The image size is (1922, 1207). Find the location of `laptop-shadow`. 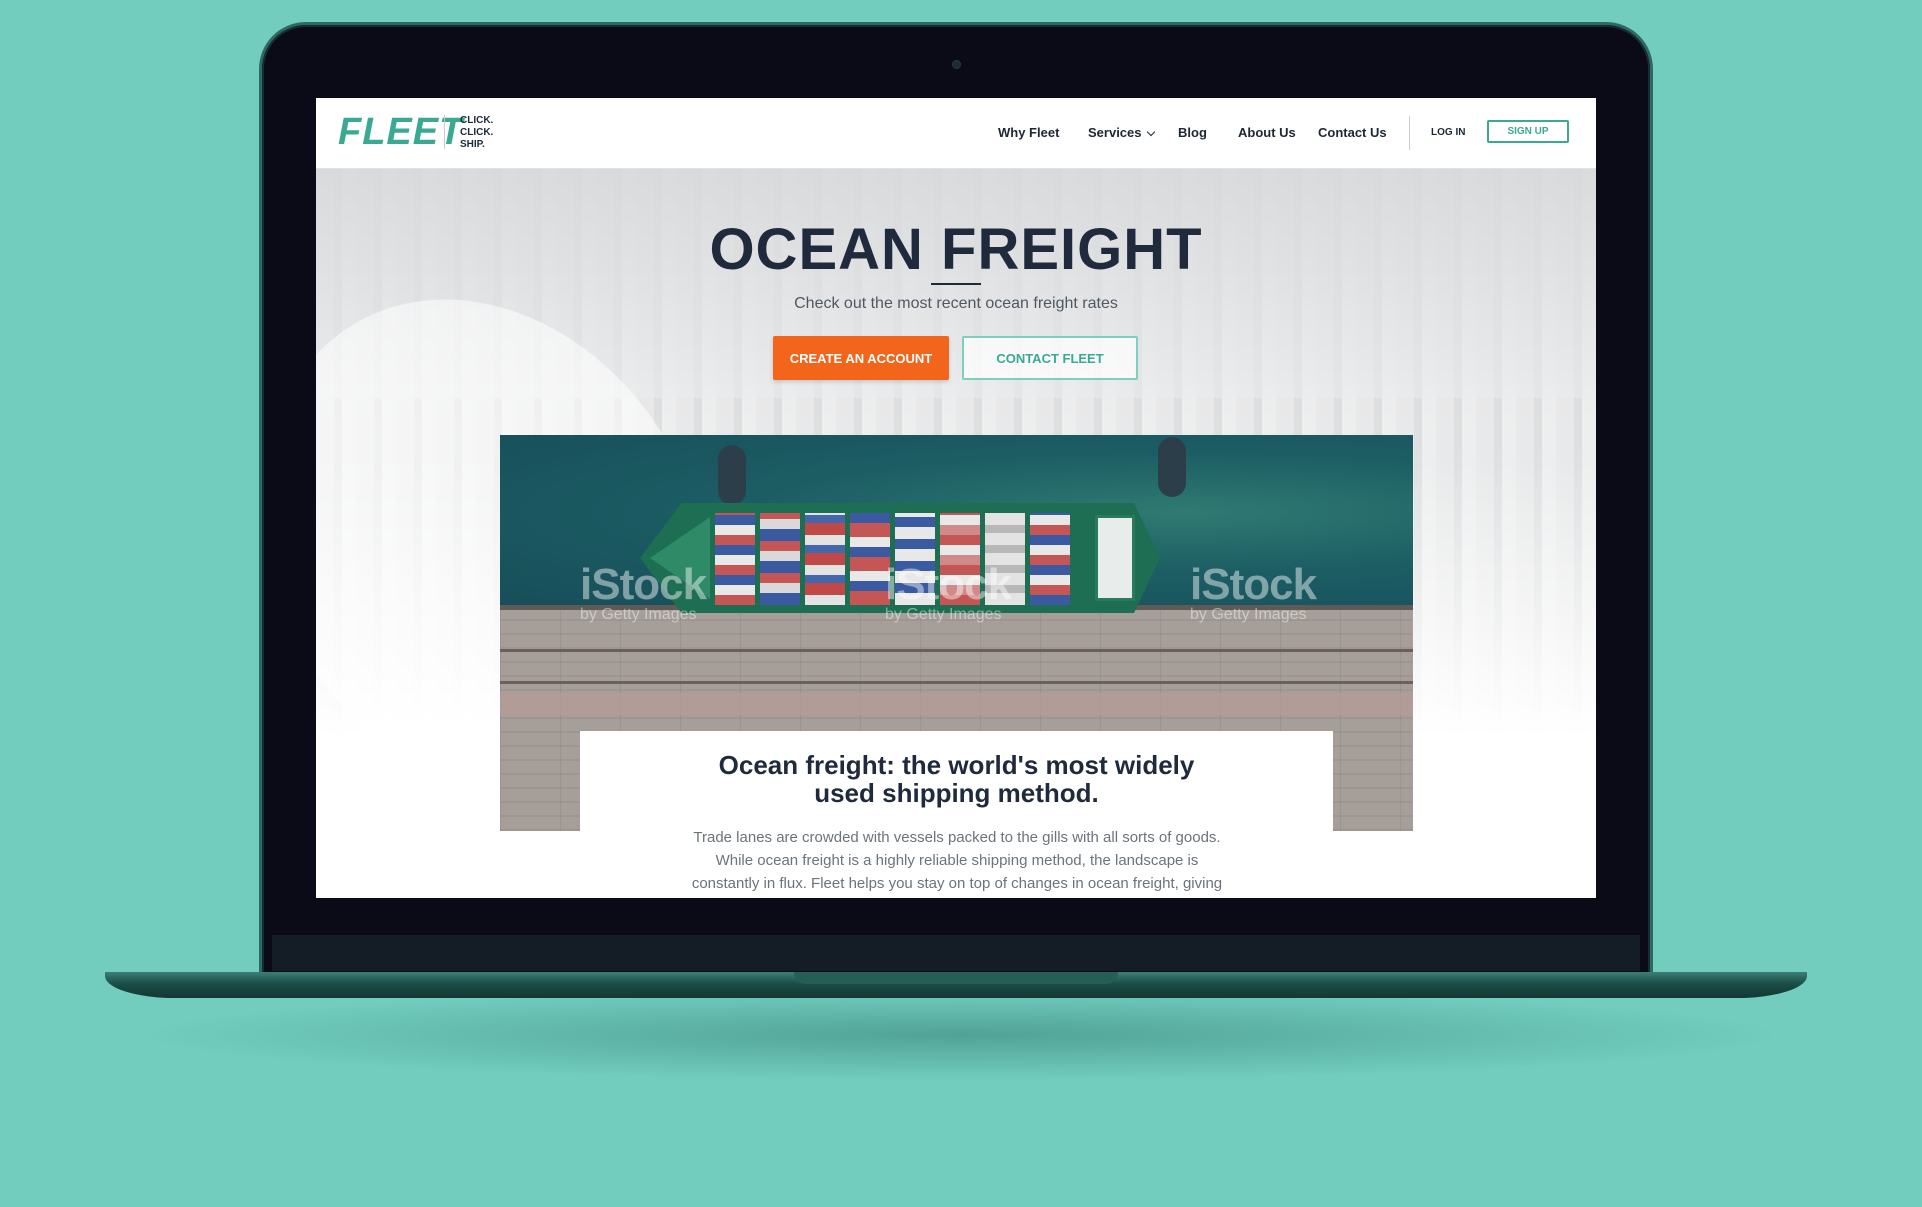

laptop-shadow is located at coordinates (961, 1035).